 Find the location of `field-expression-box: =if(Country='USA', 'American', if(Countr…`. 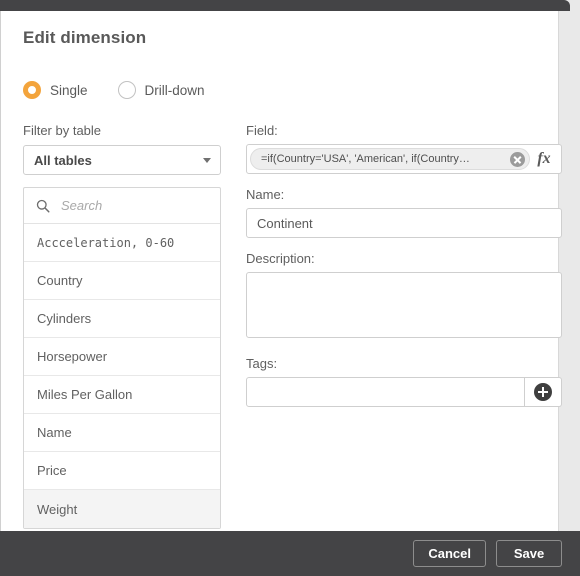

field-expression-box: =if(Country='USA', 'American', if(Countr… is located at coordinates (404, 159).